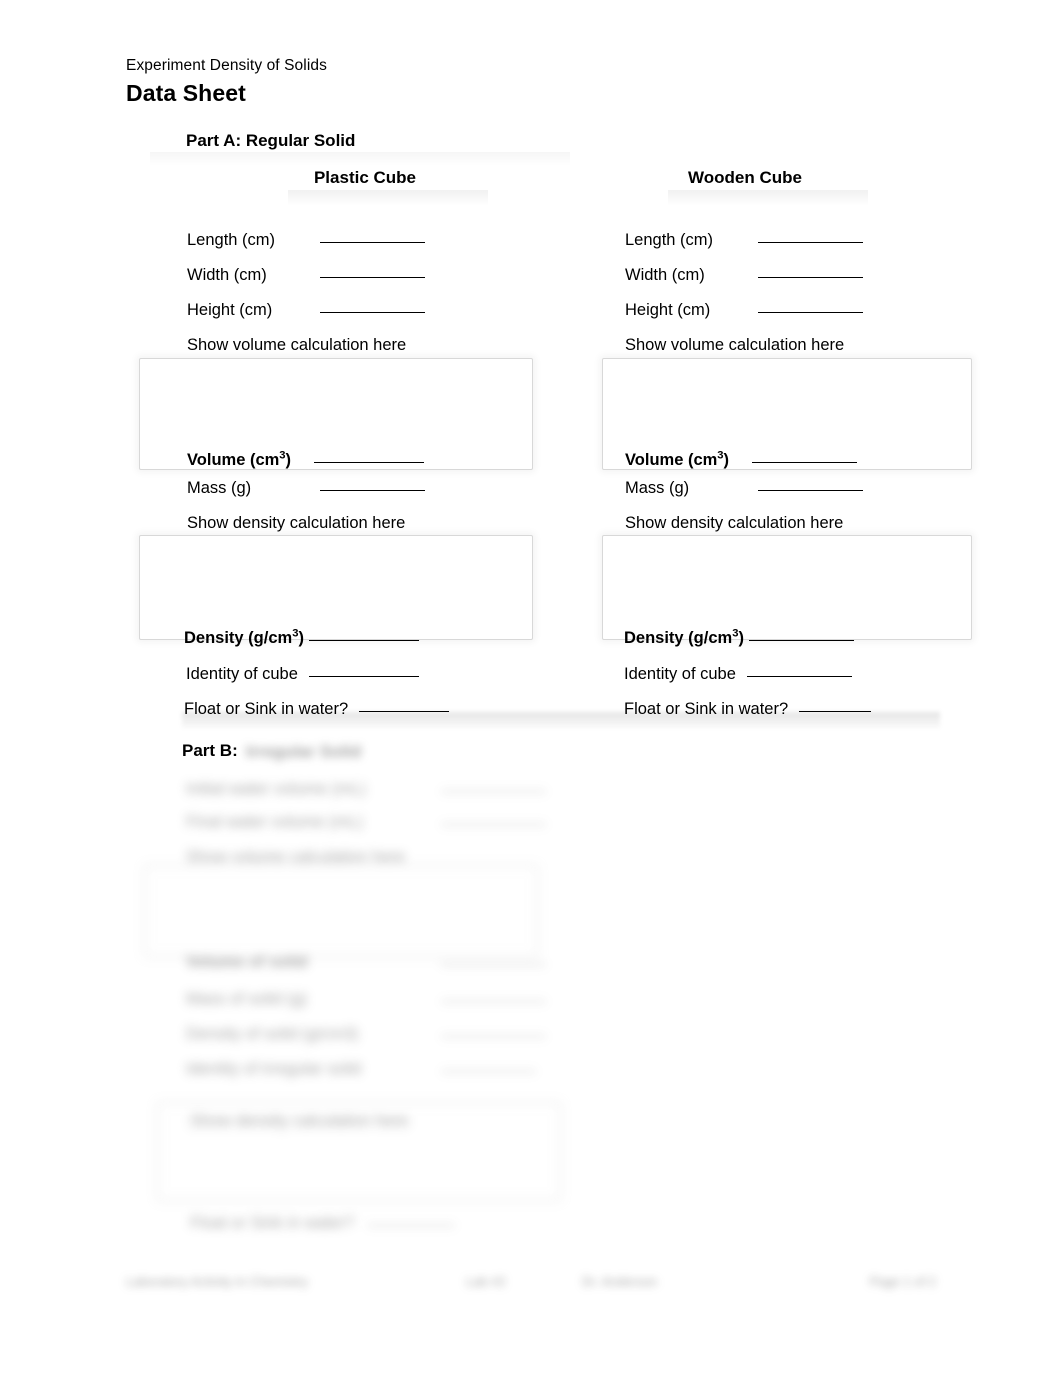 This screenshot has height=1376, width=1062. I want to click on plastic-identity-row: Identity of cube, so click(302, 674).